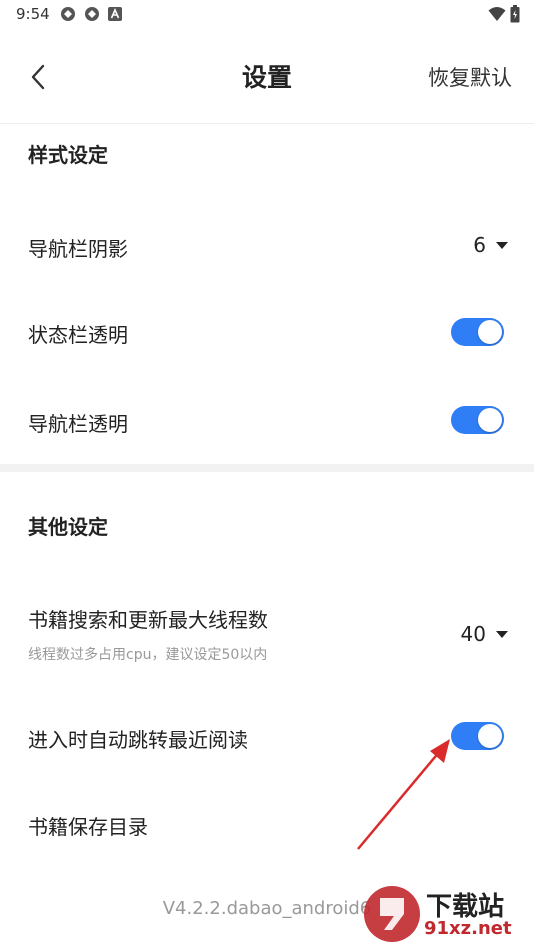 This screenshot has height=950, width=534. I want to click on wifi-icon, so click(497, 14).